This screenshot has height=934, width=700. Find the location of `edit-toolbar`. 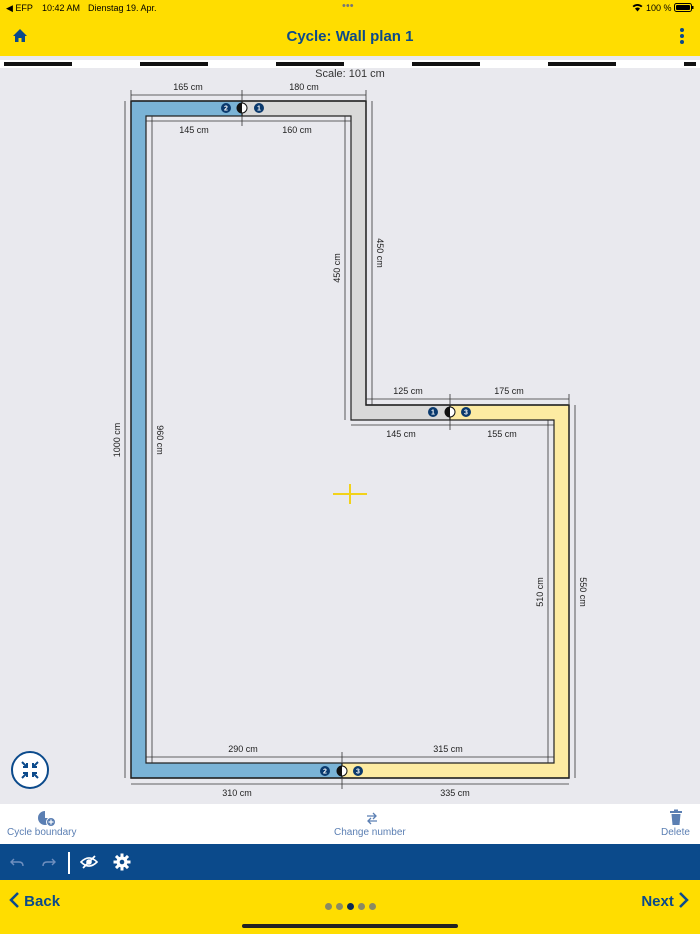

edit-toolbar is located at coordinates (350, 862).